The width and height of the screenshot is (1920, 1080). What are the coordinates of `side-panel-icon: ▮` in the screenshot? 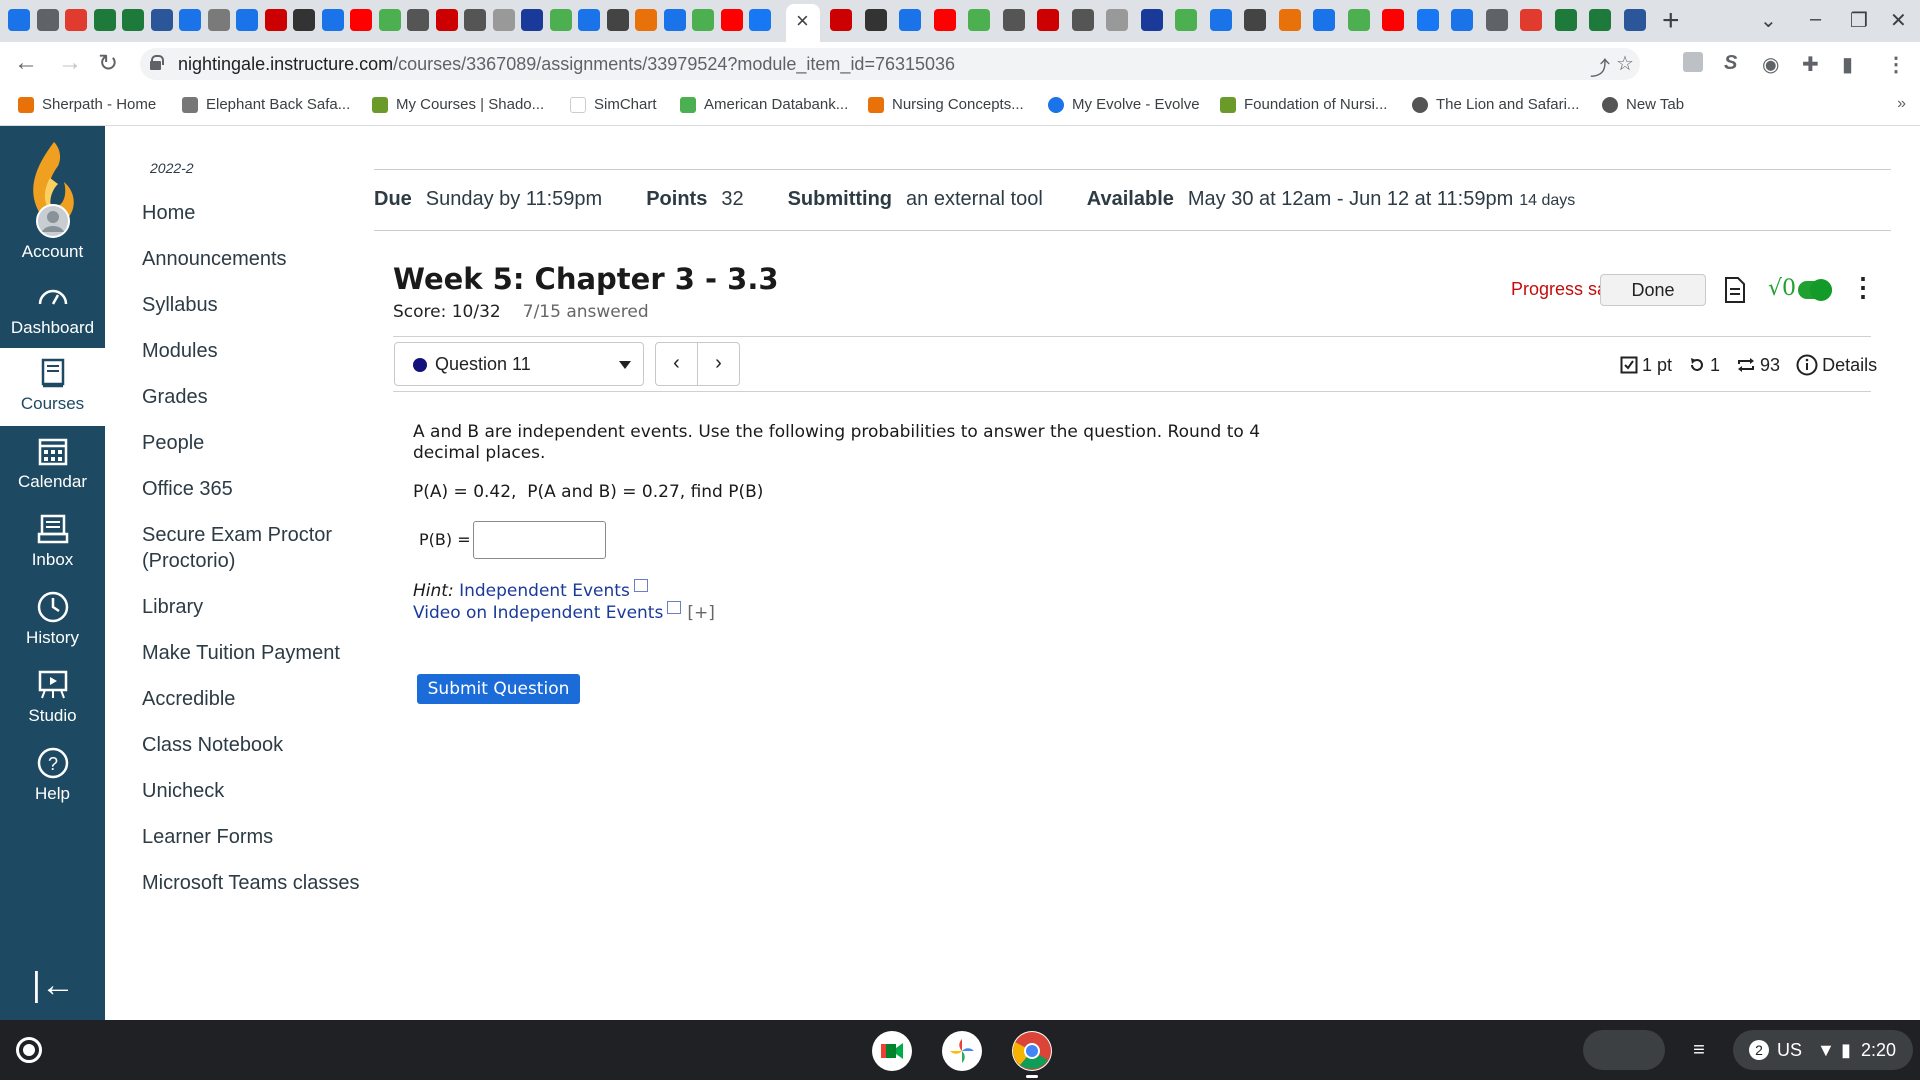 It's located at (1847, 64).